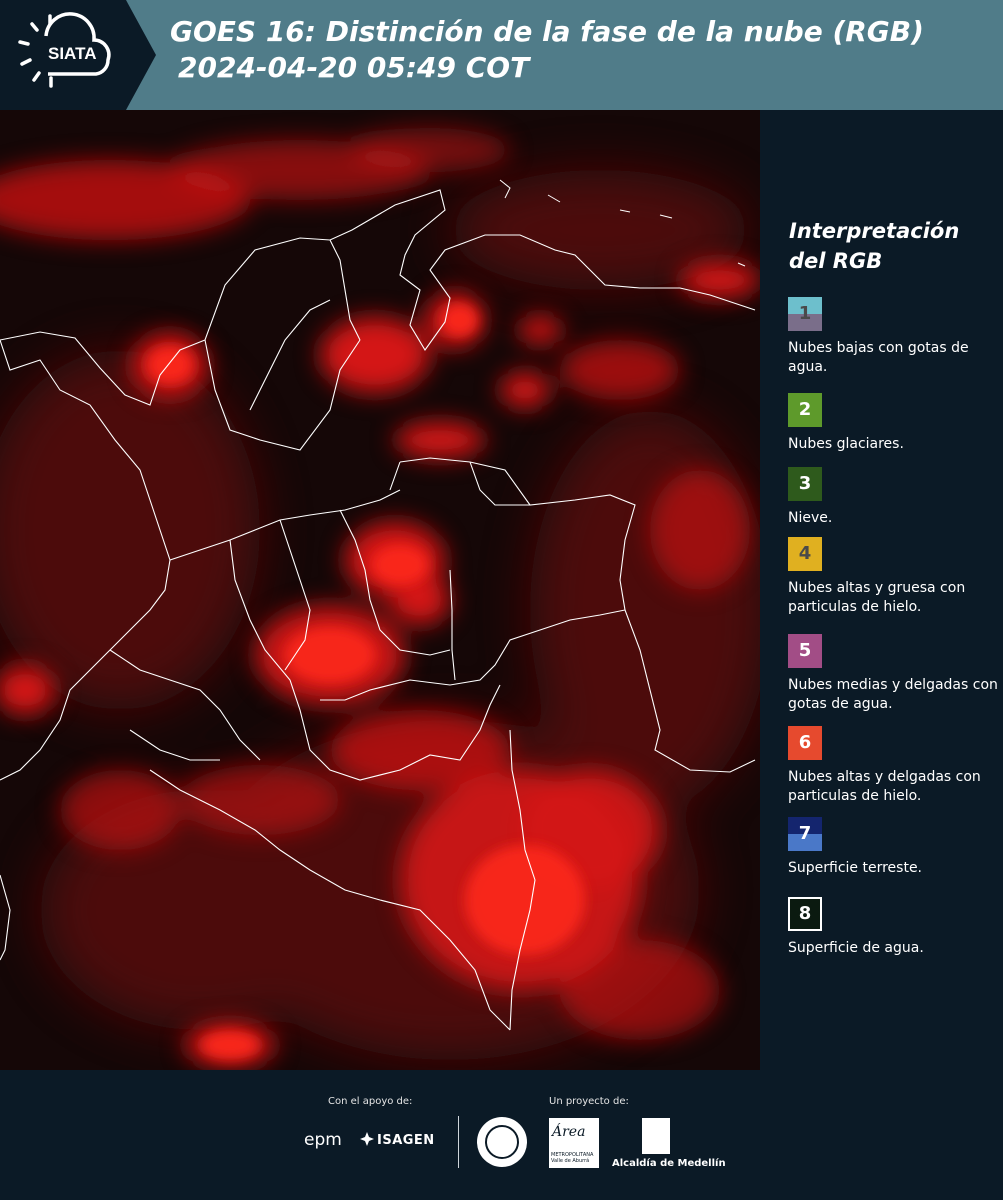 The height and width of the screenshot is (1200, 1003). I want to click on legend-swatch: 8, so click(805, 914).